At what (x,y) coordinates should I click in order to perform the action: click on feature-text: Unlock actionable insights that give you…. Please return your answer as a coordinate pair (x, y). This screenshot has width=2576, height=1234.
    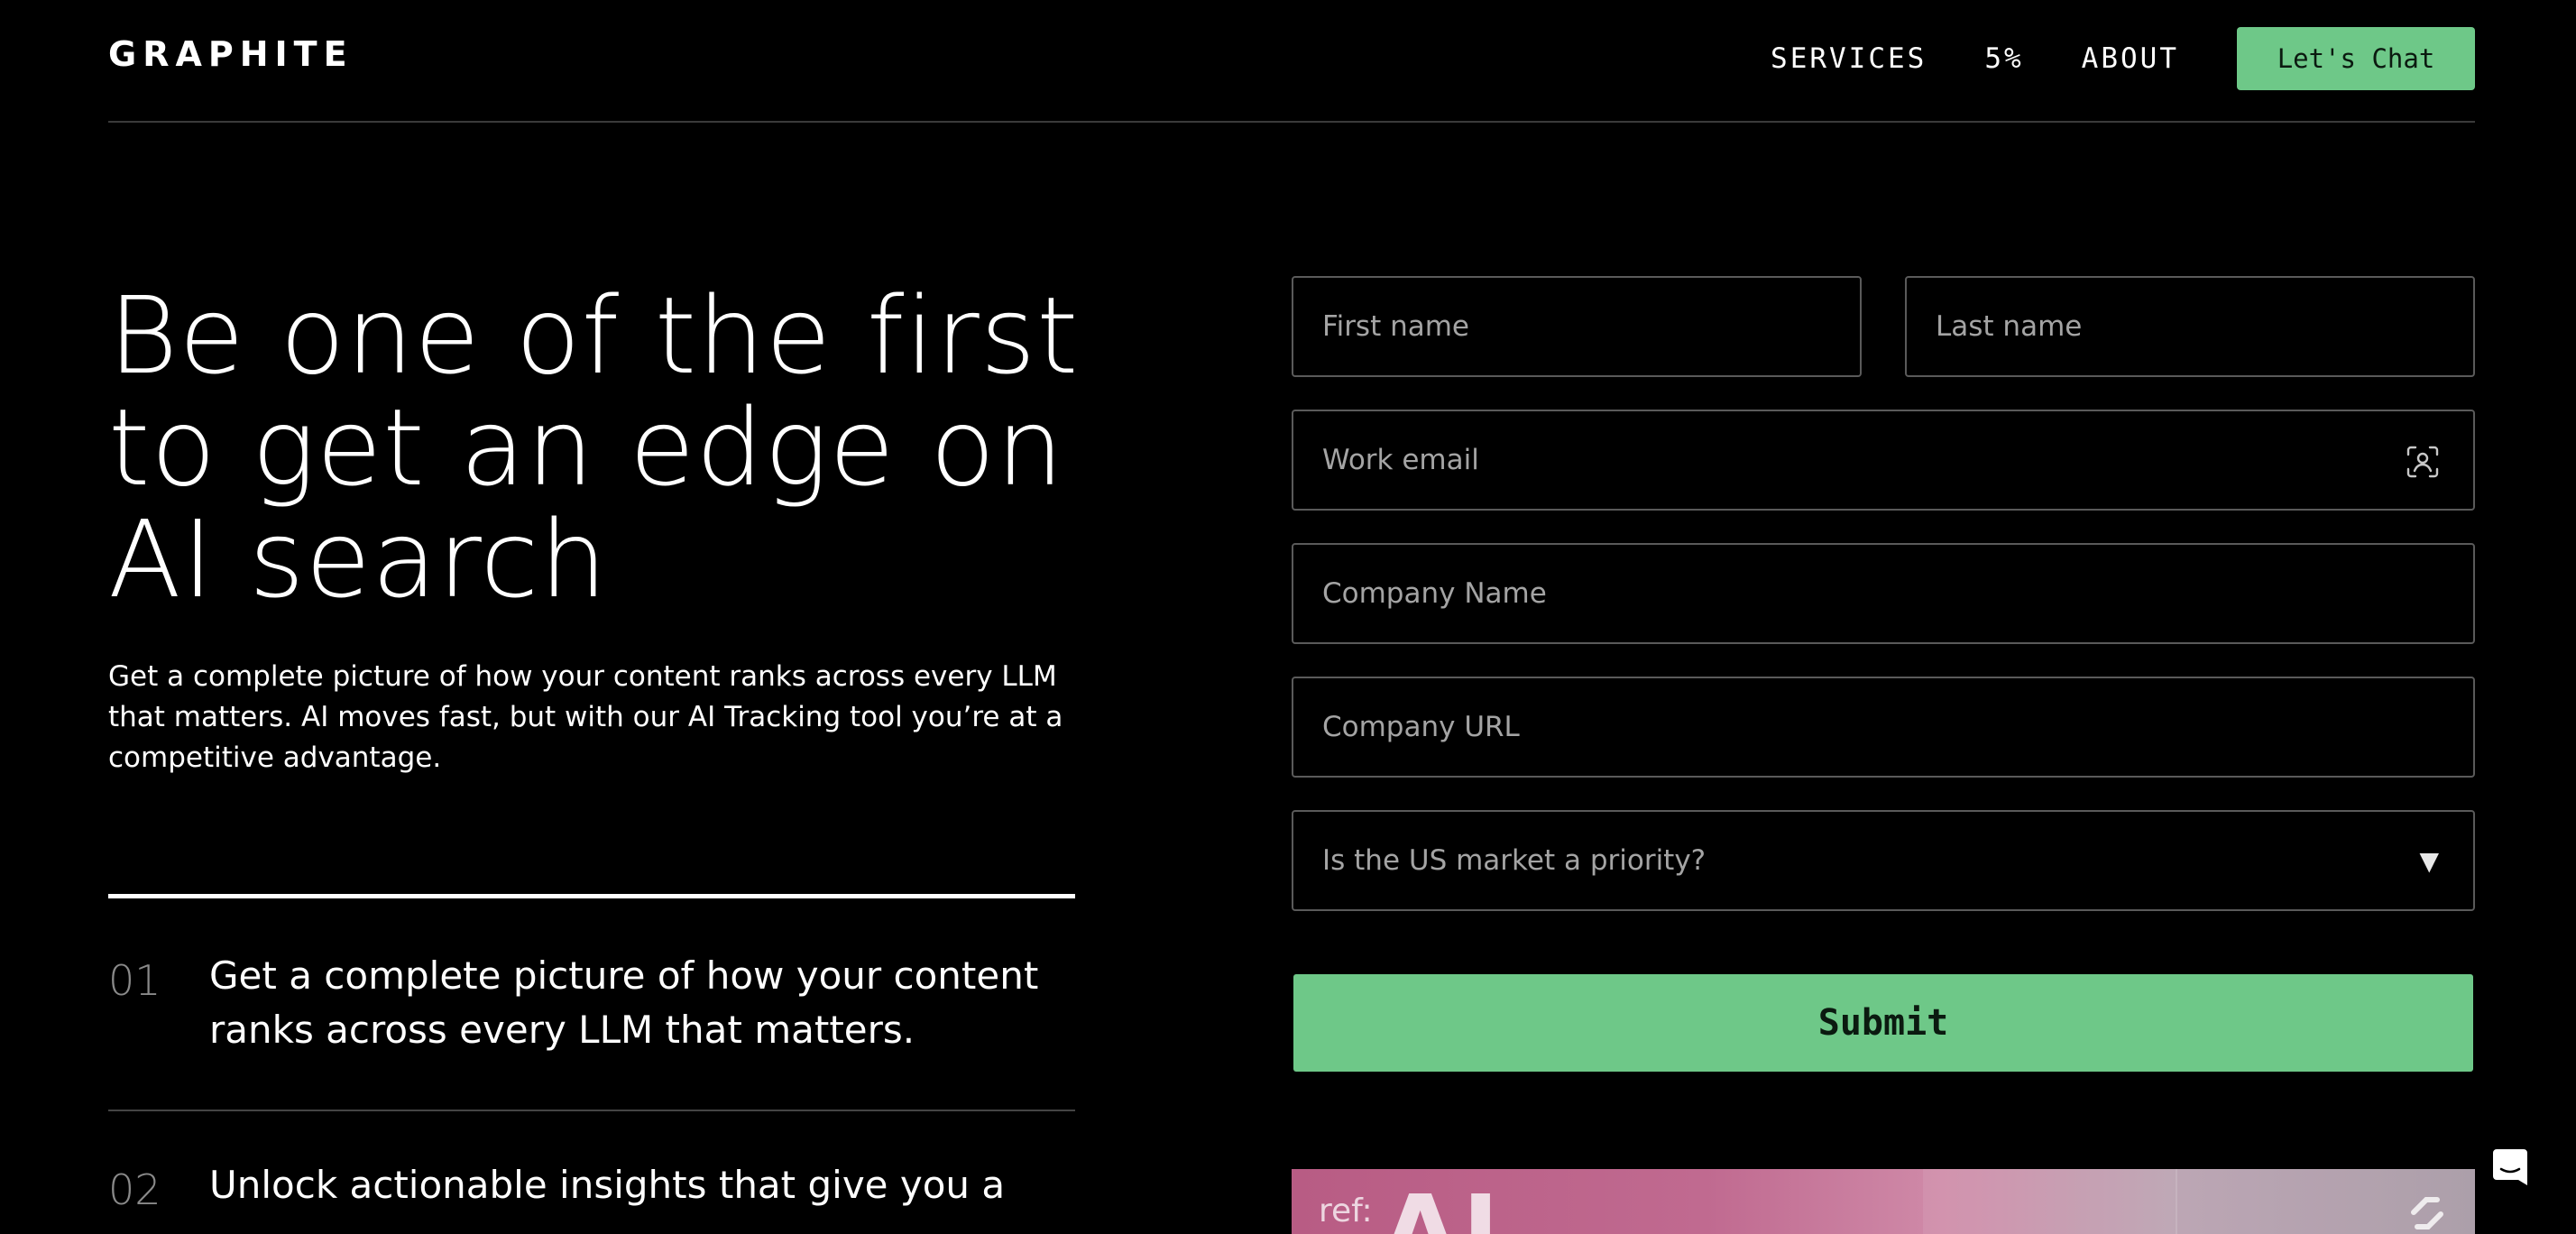
    Looking at the image, I should click on (608, 1185).